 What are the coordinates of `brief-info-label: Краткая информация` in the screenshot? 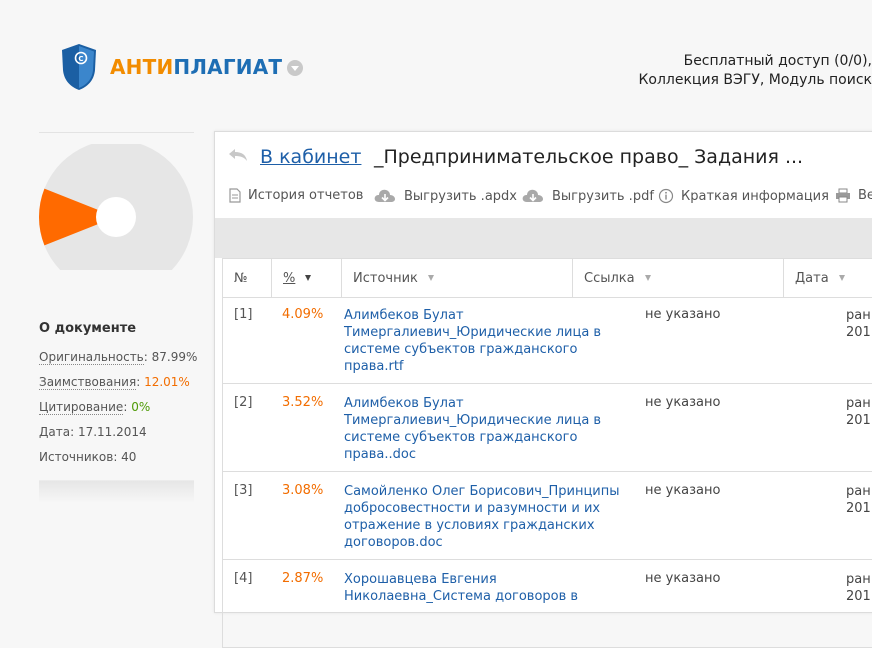 It's located at (755, 196).